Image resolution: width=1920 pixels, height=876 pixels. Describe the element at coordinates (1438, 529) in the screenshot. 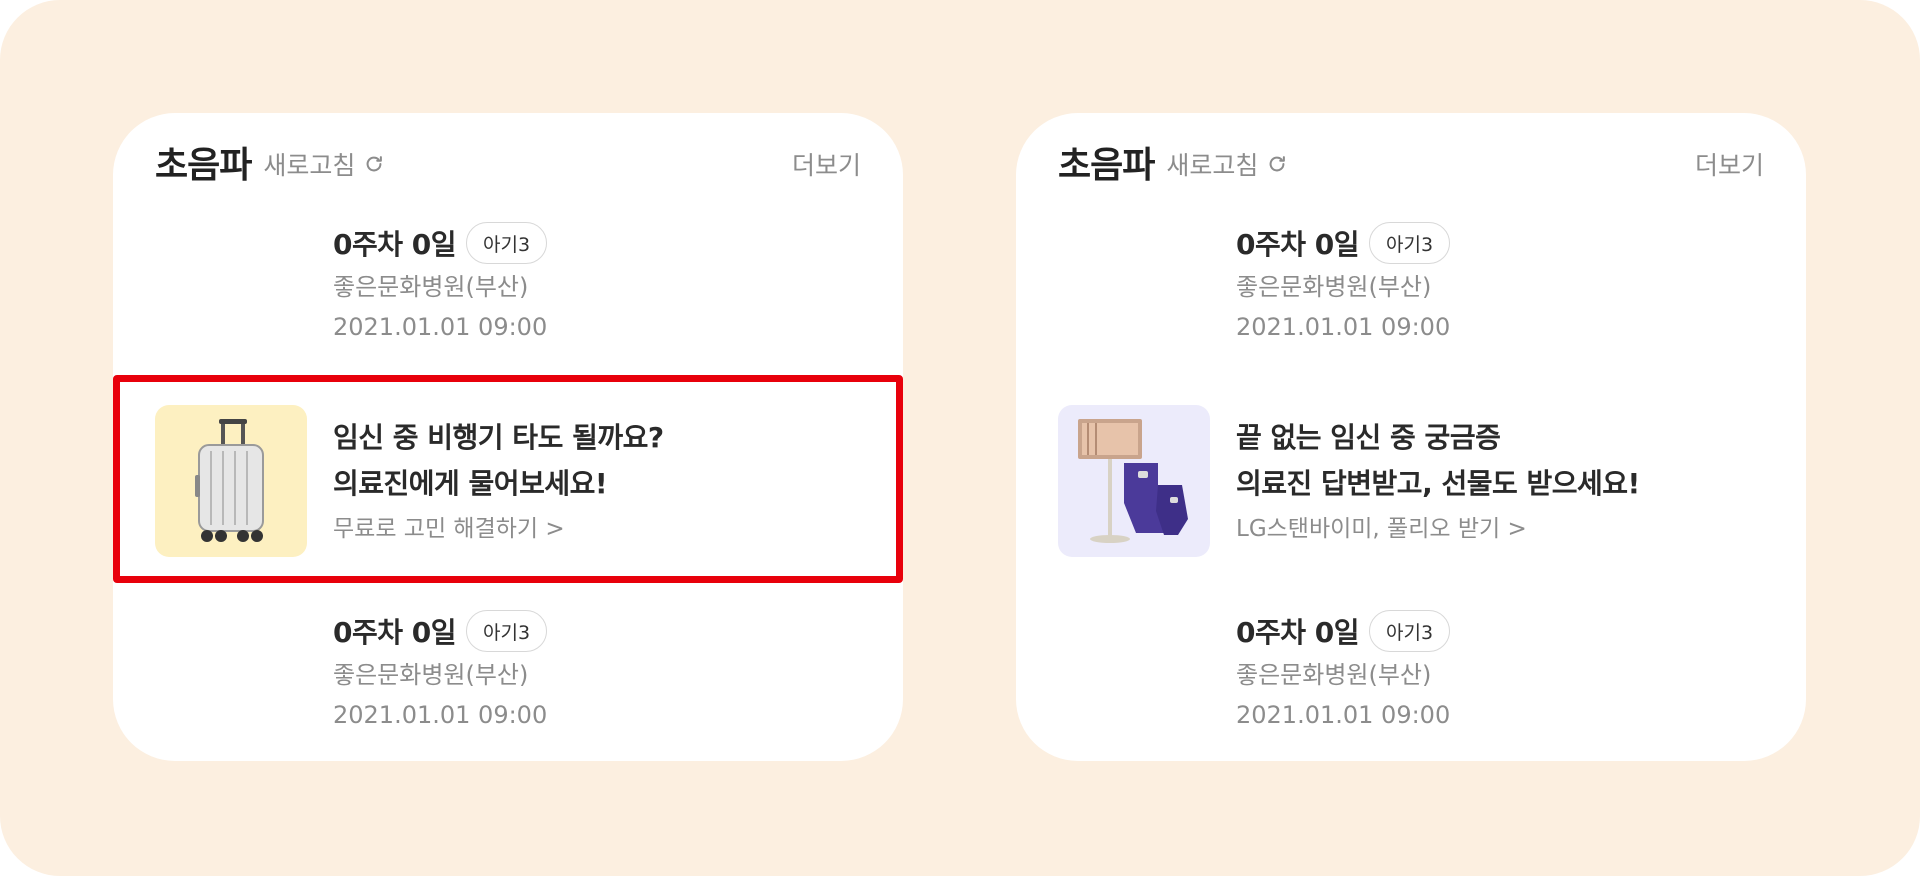

I see `promo-cta-link: LG스탠바이미, 풀리오 받기 >` at that location.